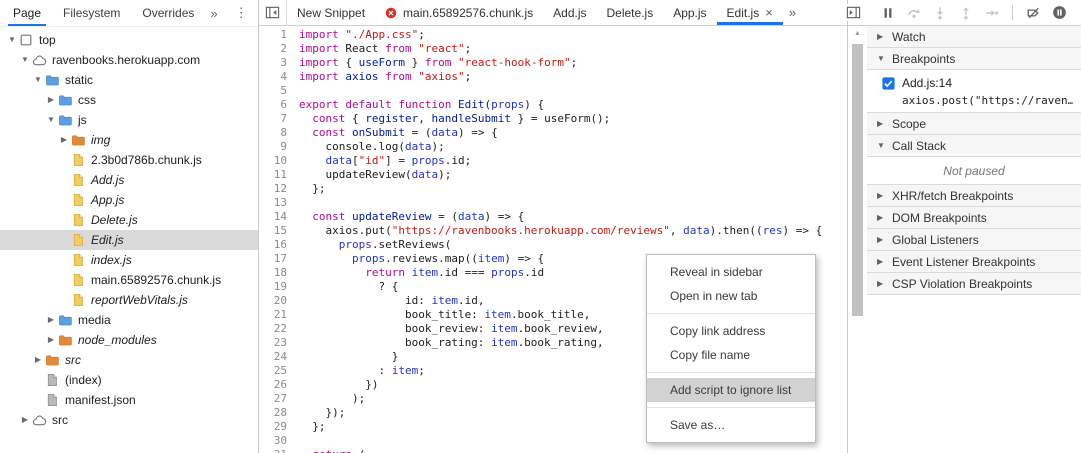 This screenshot has width=1081, height=453. What do you see at coordinates (731, 272) in the screenshot?
I see `menu-item-reveal-in-sidebar: Reveal in sidebar` at bounding box center [731, 272].